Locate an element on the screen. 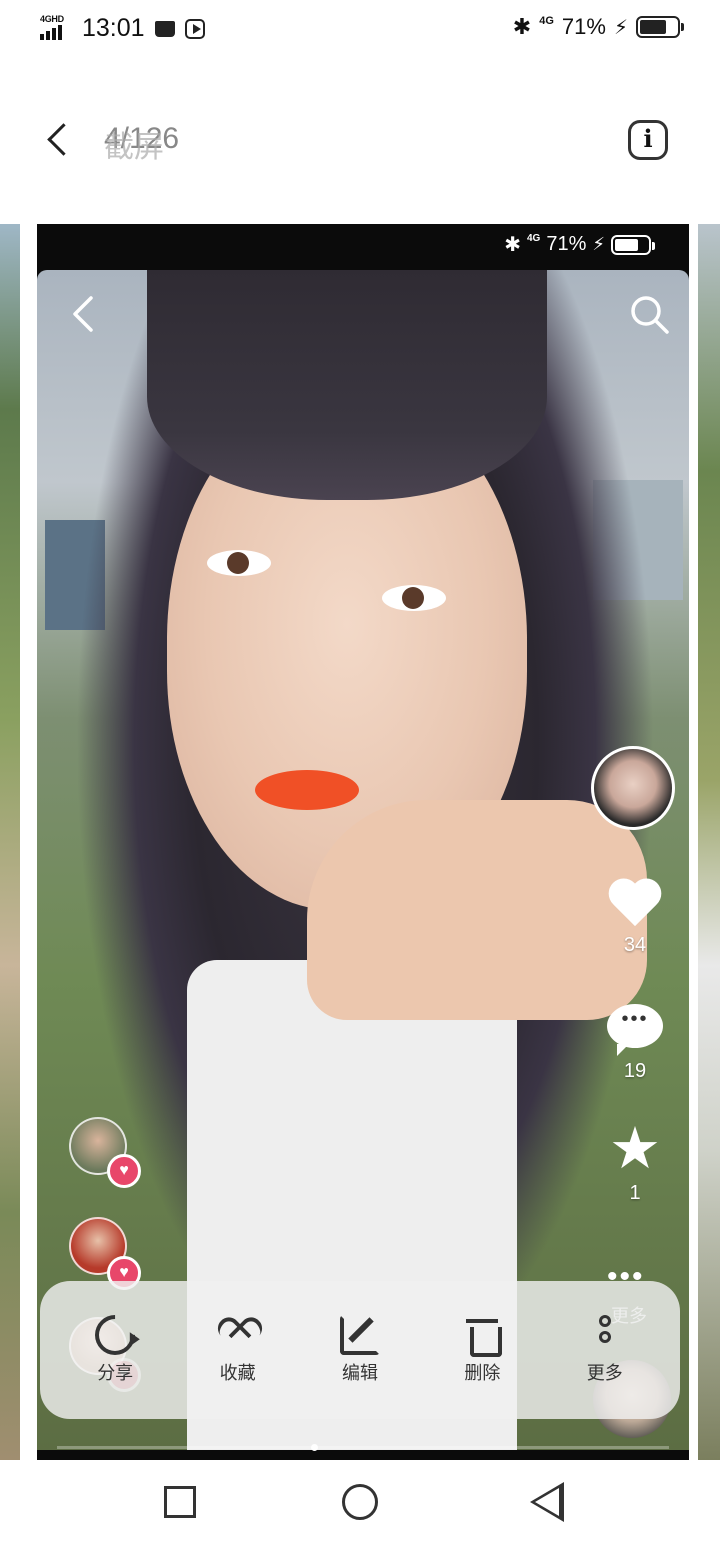 This screenshot has width=720, height=1544. more-label: 更多 is located at coordinates (604, 1373).